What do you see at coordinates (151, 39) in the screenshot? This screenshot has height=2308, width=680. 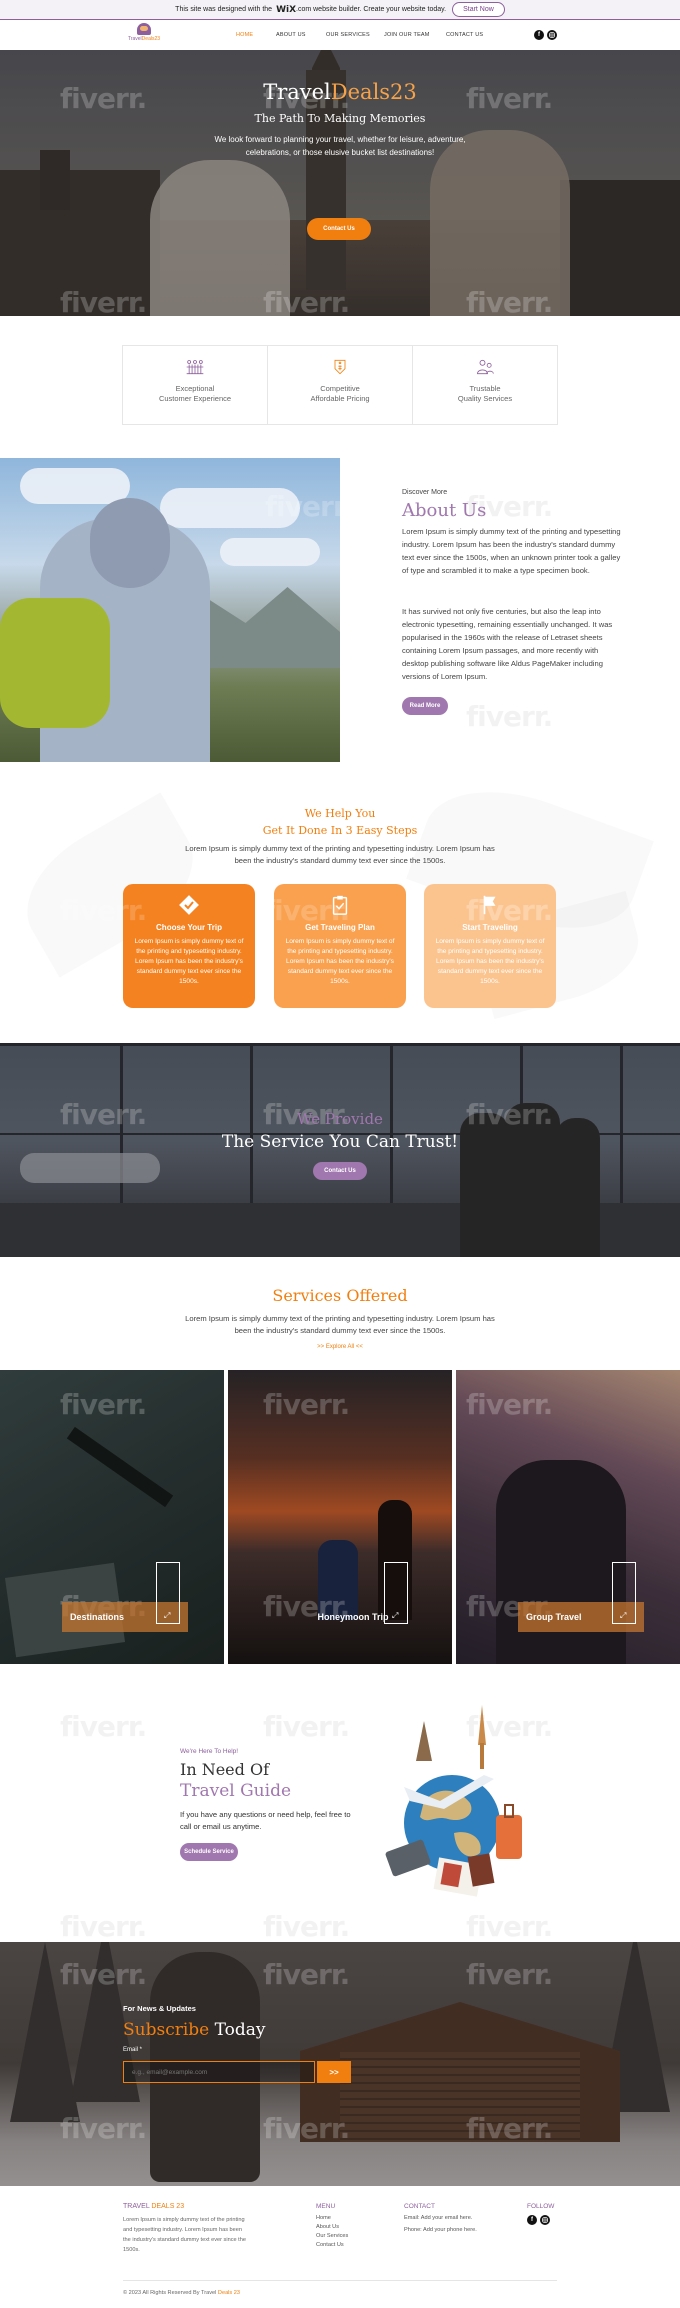 I see `logo-text-b: Deals23` at bounding box center [151, 39].